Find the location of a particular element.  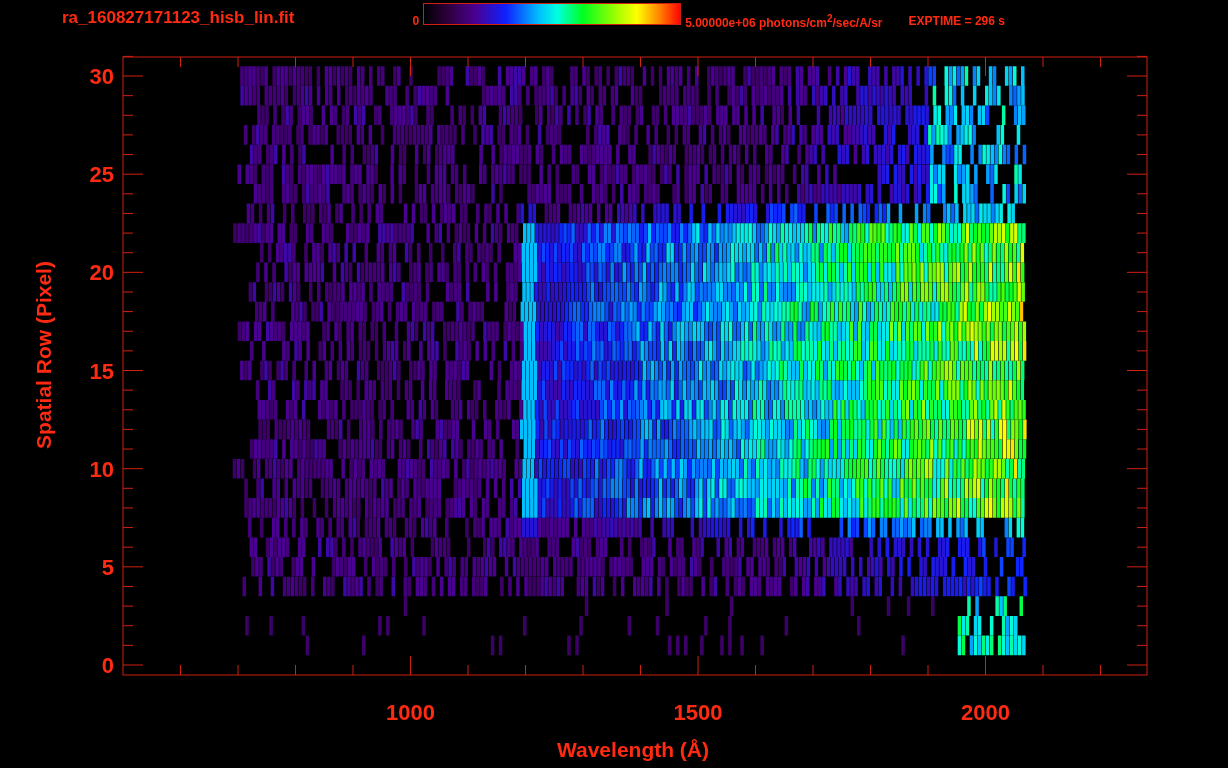

y-tick-label: 15 is located at coordinates (101, 371).